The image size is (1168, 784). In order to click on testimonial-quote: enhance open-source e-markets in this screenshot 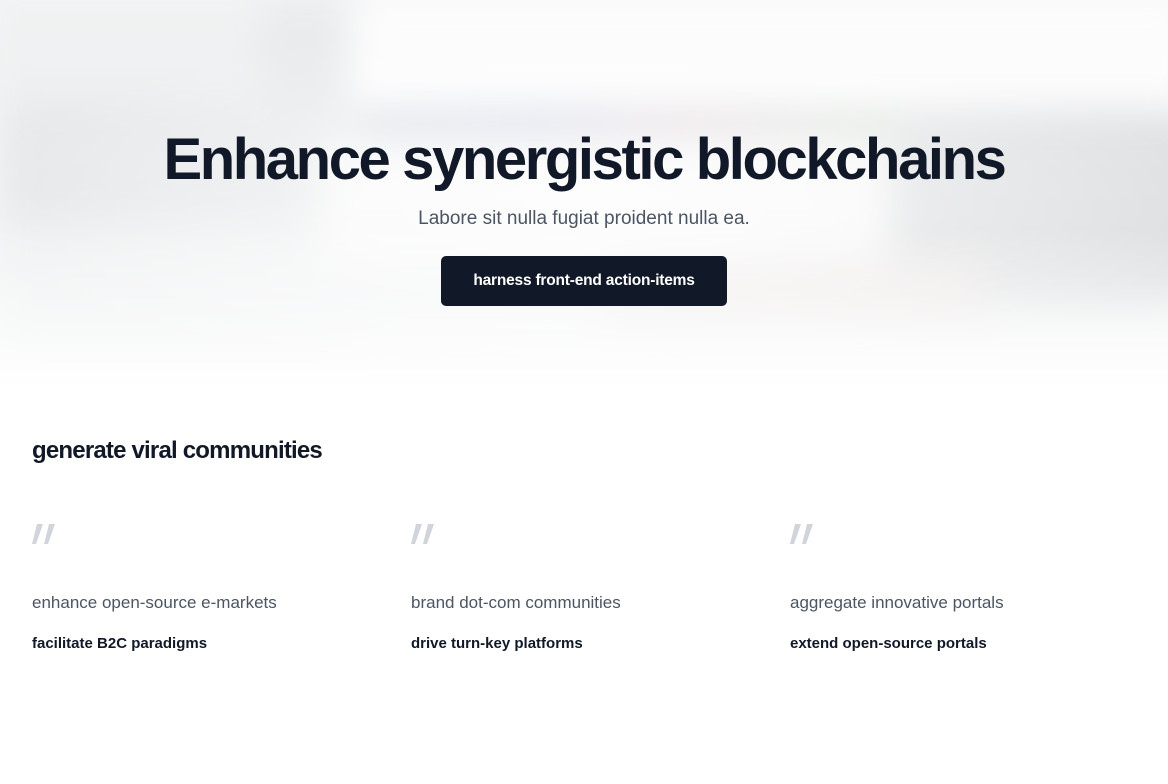, I will do `click(154, 602)`.